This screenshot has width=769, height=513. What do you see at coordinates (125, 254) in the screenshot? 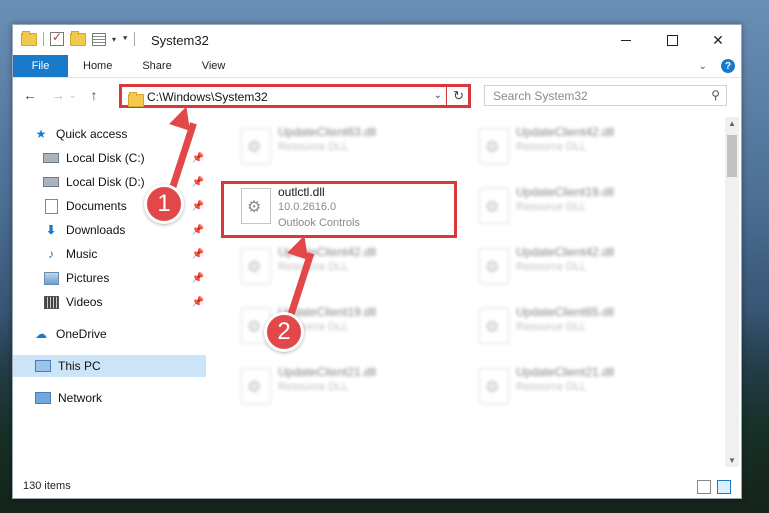
I see `sidebar-item-music: ♪ Music 📌` at bounding box center [125, 254].